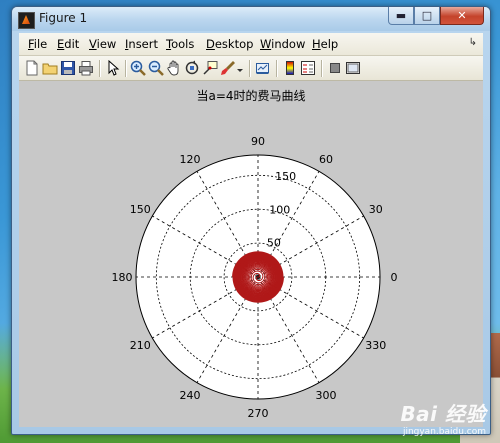 The width and height of the screenshot is (500, 443). What do you see at coordinates (290, 68) in the screenshot?
I see `insert-colorbar-icon` at bounding box center [290, 68].